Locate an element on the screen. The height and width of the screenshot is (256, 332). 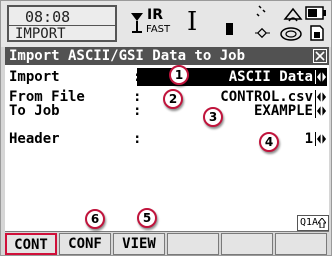
close-icon is located at coordinates (320, 56).